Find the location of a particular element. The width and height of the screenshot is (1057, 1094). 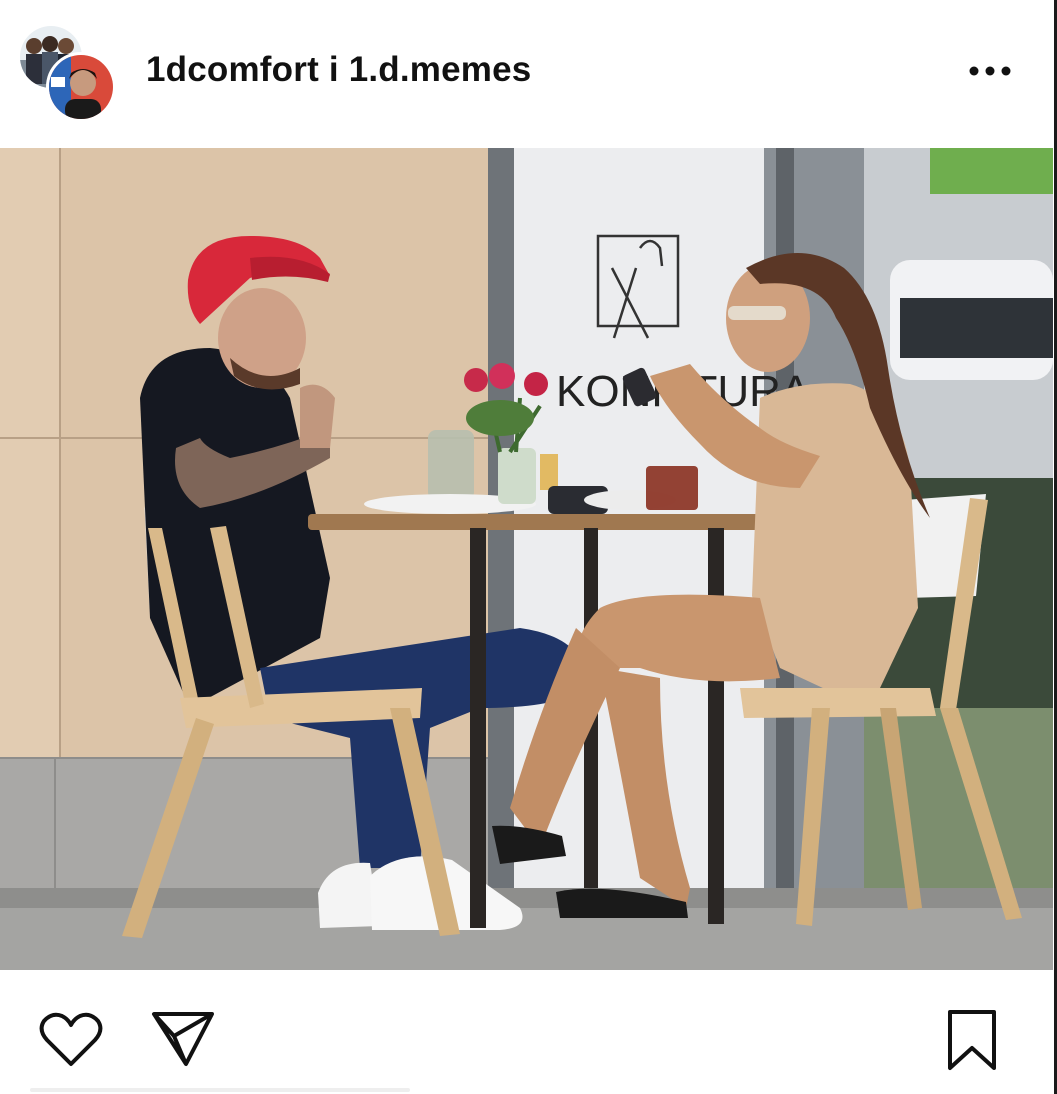

post-username: 1dcomfort i 1.d.memes is located at coordinates (338, 70).